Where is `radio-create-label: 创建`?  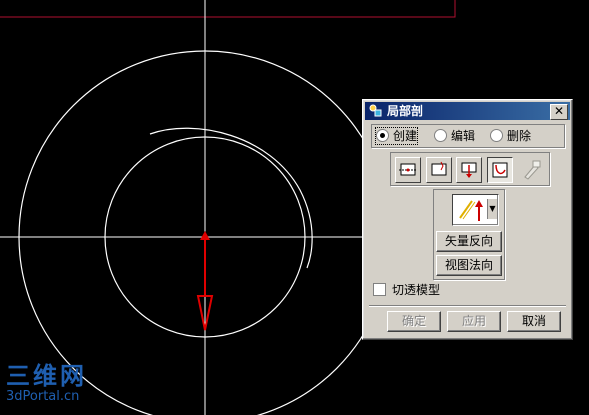 radio-create-label: 创建 is located at coordinates (405, 136).